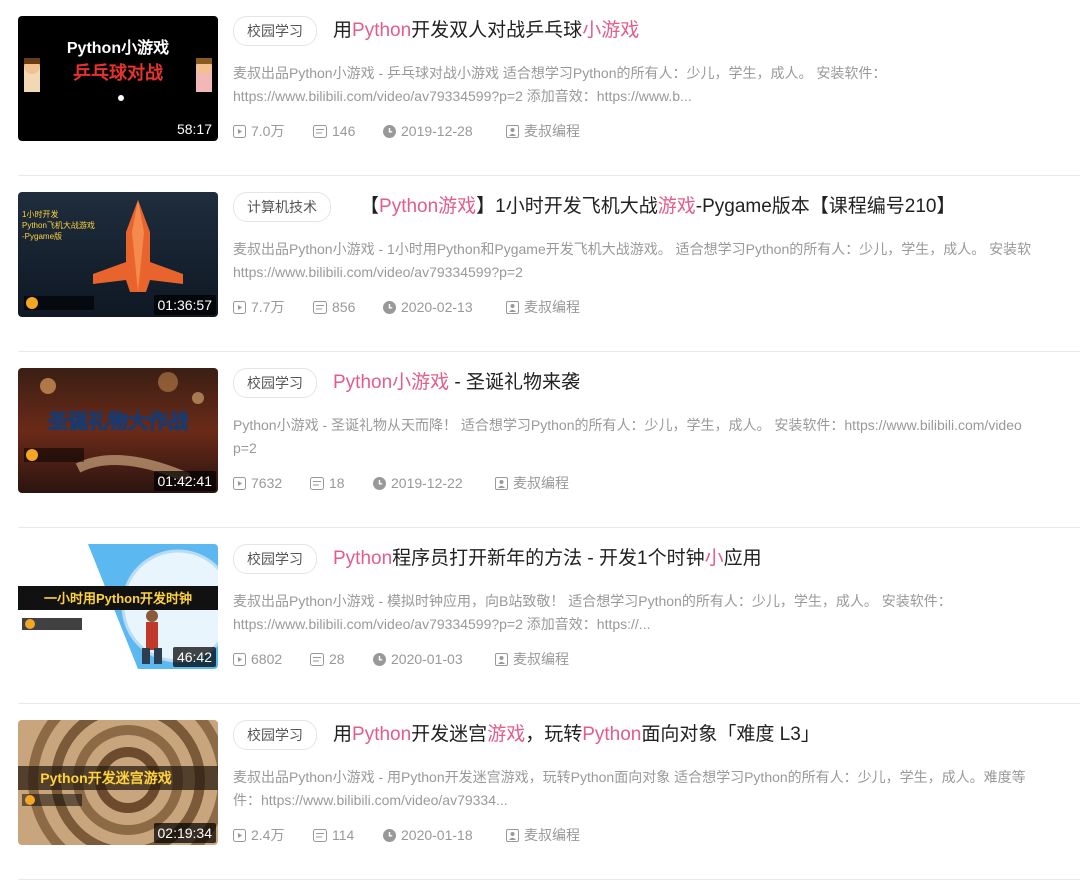 This screenshot has width=1080, height=880. I want to click on ball-icon, so click(121, 98).